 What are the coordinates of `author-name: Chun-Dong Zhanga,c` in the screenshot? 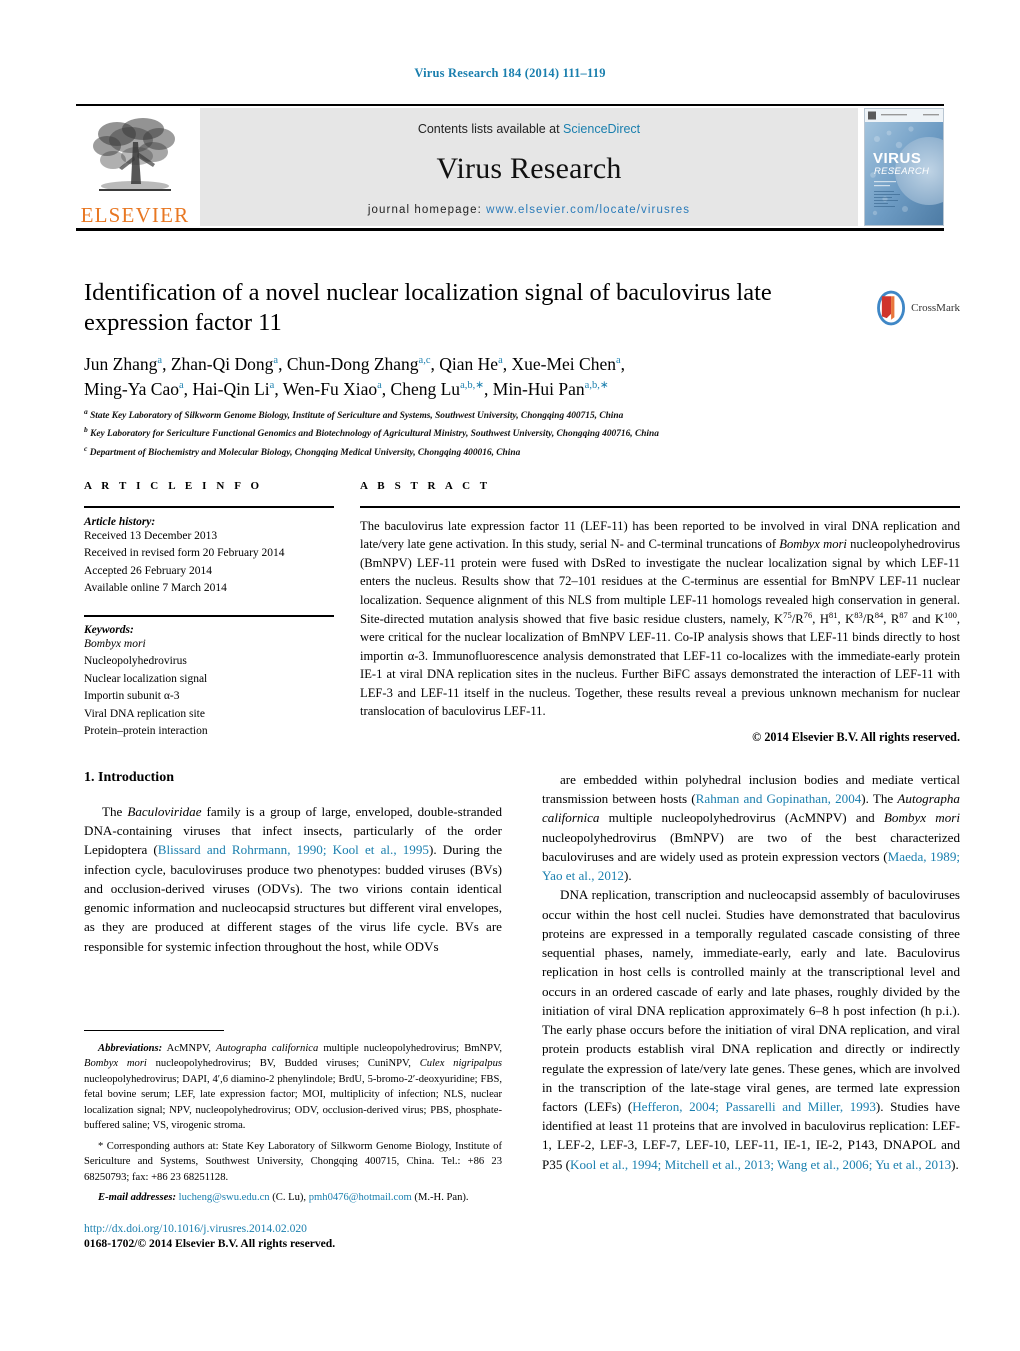 It's located at (358, 364).